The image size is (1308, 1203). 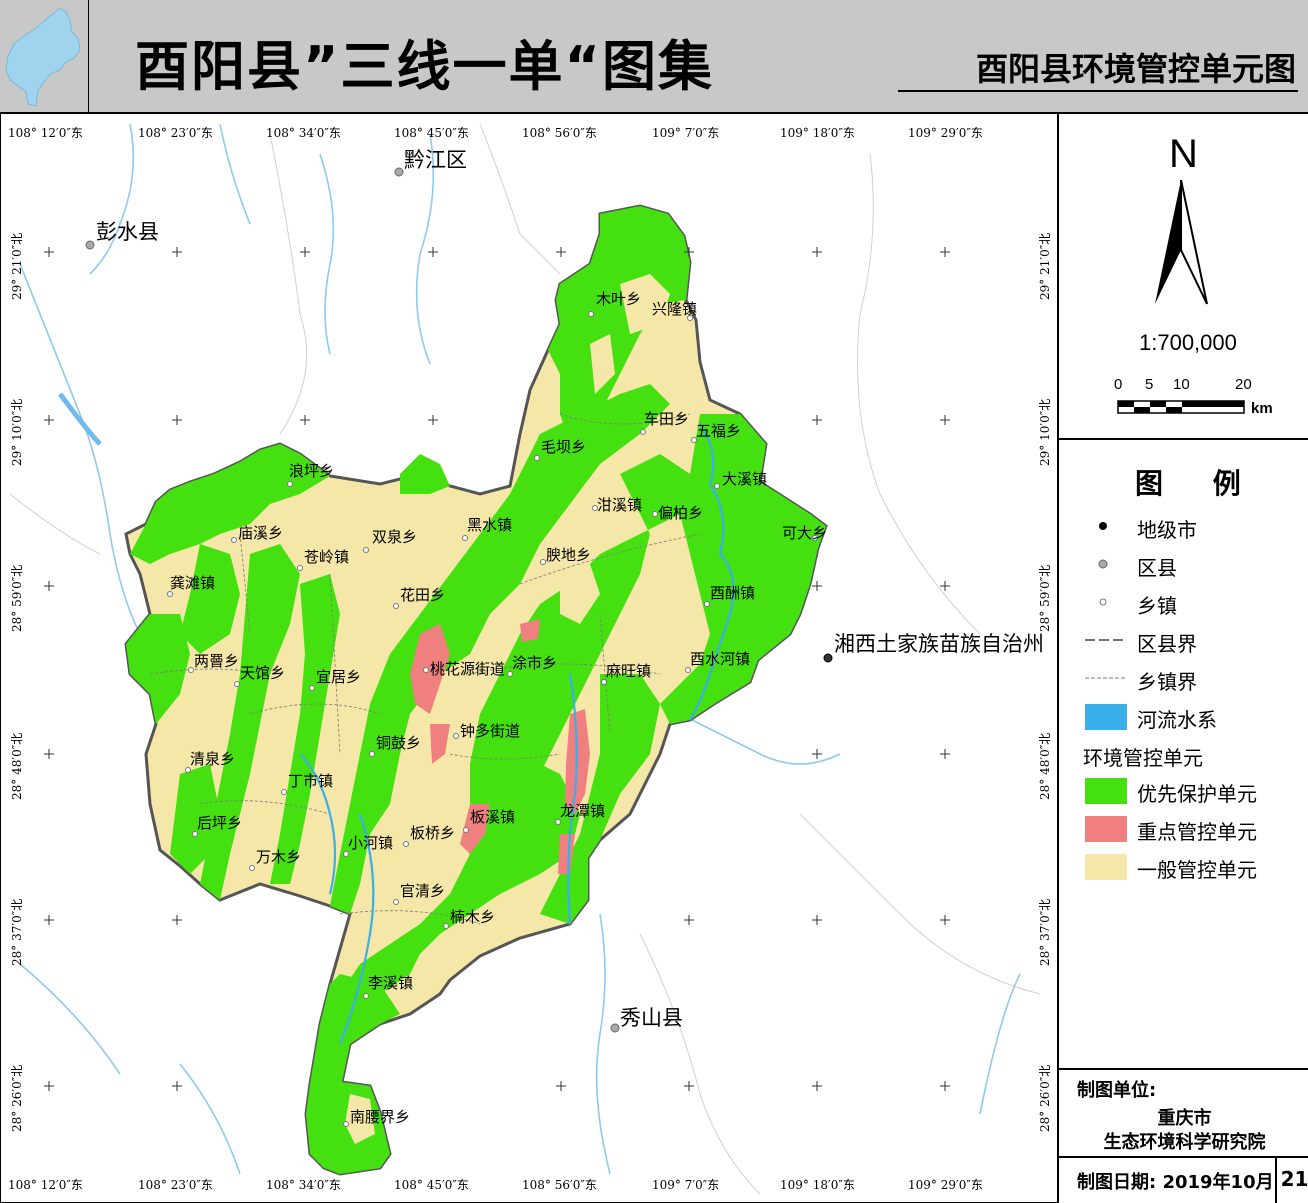 What do you see at coordinates (1188, 342) in the screenshot?
I see `scale-ratio: 1:700,000` at bounding box center [1188, 342].